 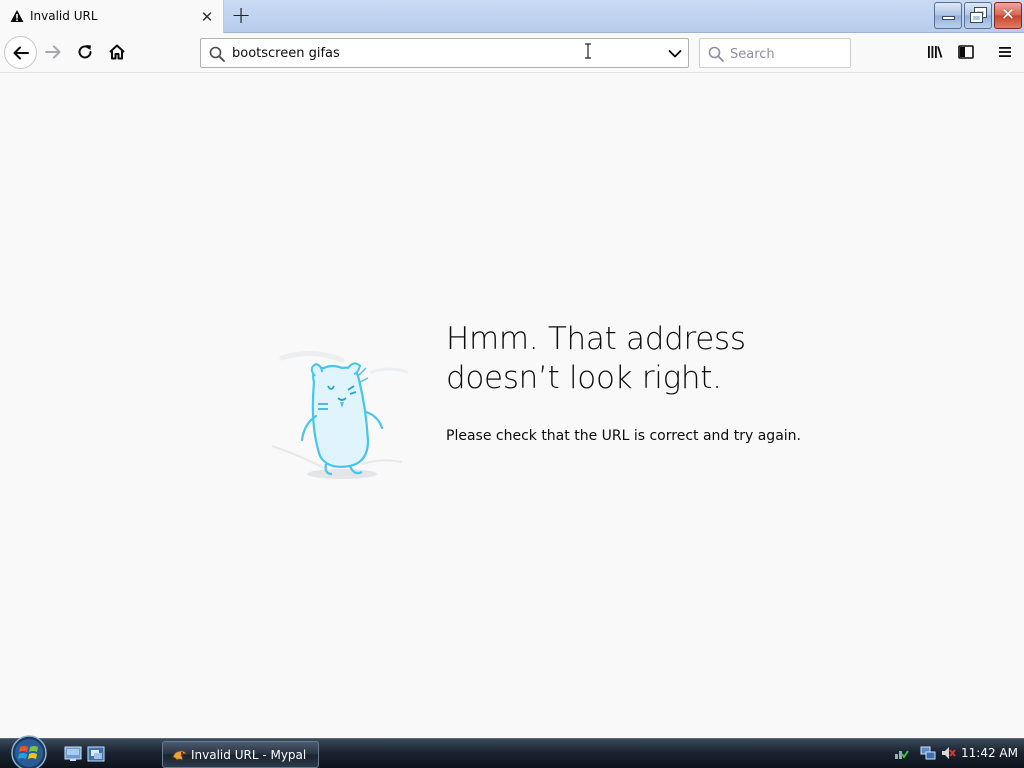 I want to click on sidebar-toggle-button, so click(x=966, y=52).